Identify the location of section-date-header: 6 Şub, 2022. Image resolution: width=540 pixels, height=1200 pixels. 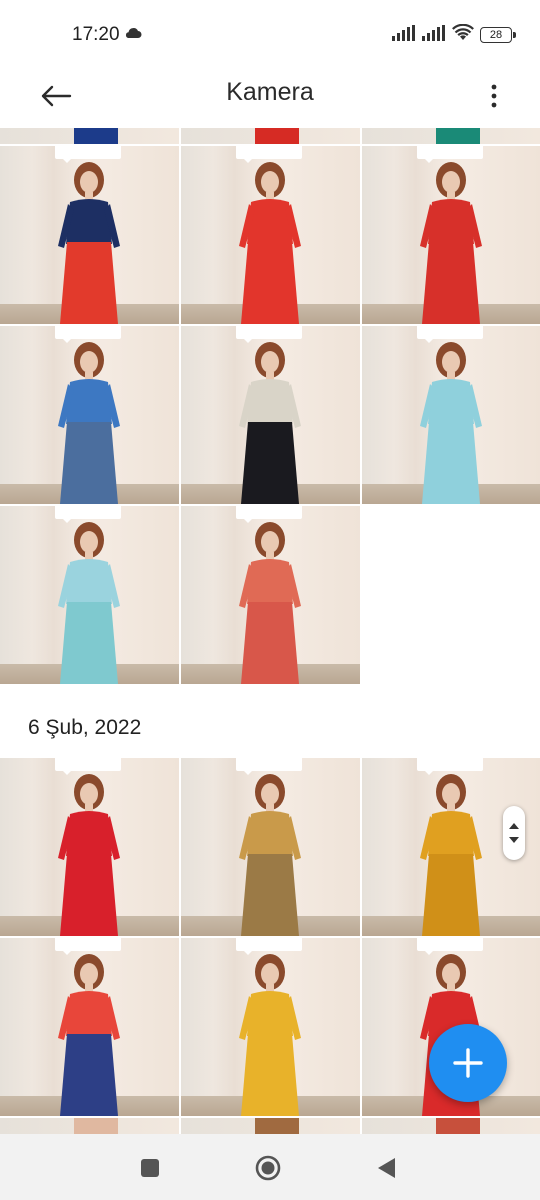
(85, 727).